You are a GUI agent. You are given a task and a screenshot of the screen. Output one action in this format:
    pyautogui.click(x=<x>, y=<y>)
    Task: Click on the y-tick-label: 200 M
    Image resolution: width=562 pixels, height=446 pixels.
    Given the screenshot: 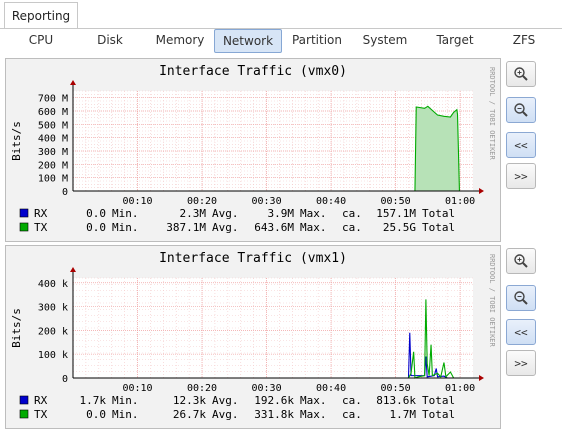 What is the action you would take?
    pyautogui.click(x=53, y=165)
    